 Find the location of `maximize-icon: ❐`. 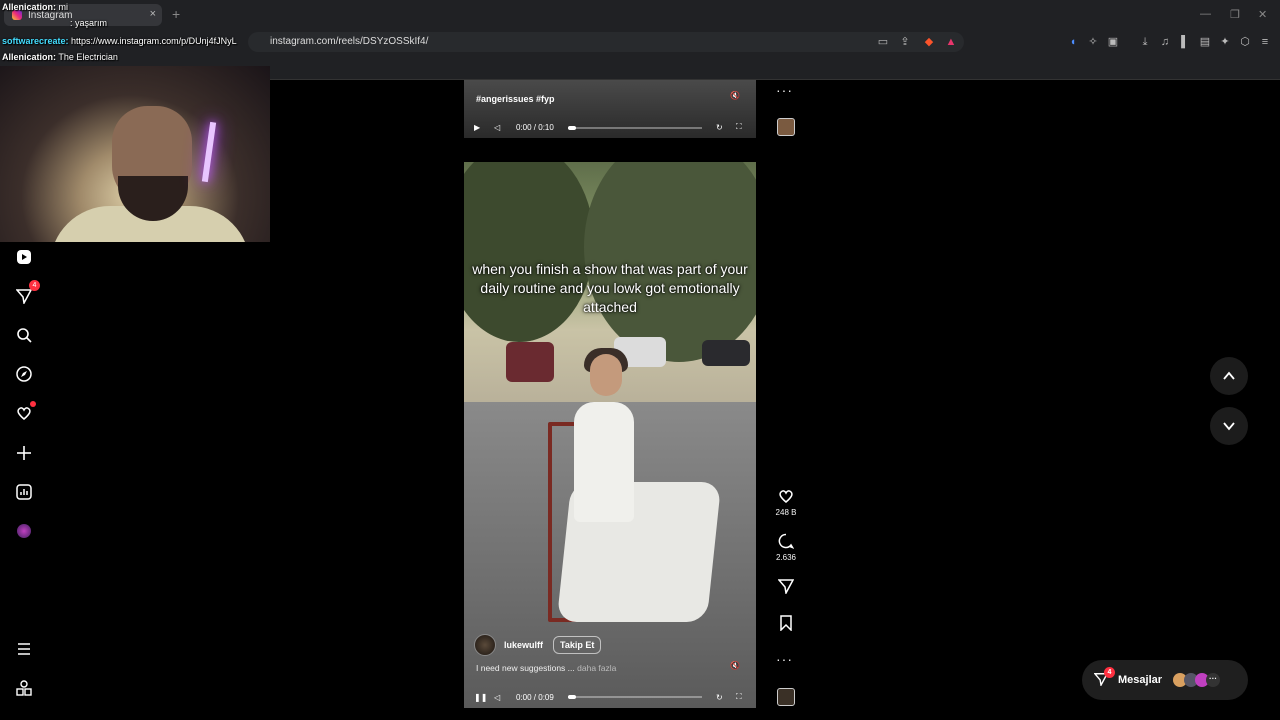

maximize-icon: ❐ is located at coordinates (1235, 14).